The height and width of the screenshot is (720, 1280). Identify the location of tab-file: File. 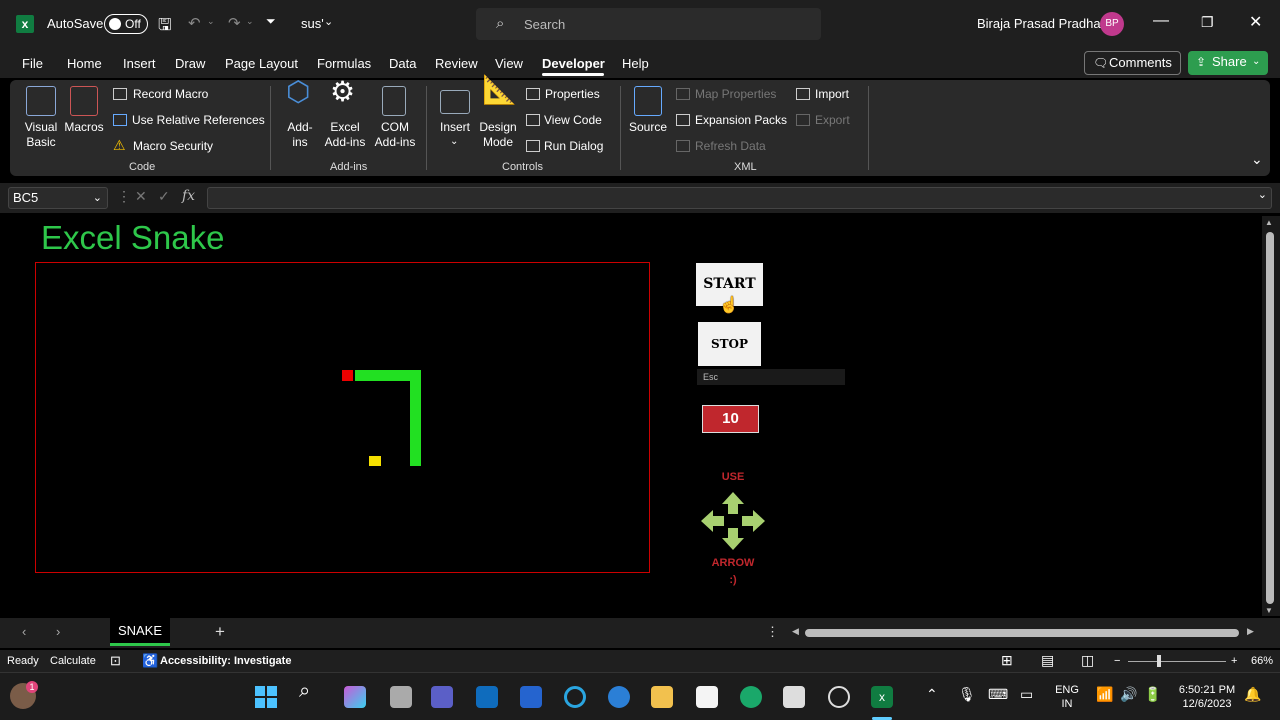
(32, 63).